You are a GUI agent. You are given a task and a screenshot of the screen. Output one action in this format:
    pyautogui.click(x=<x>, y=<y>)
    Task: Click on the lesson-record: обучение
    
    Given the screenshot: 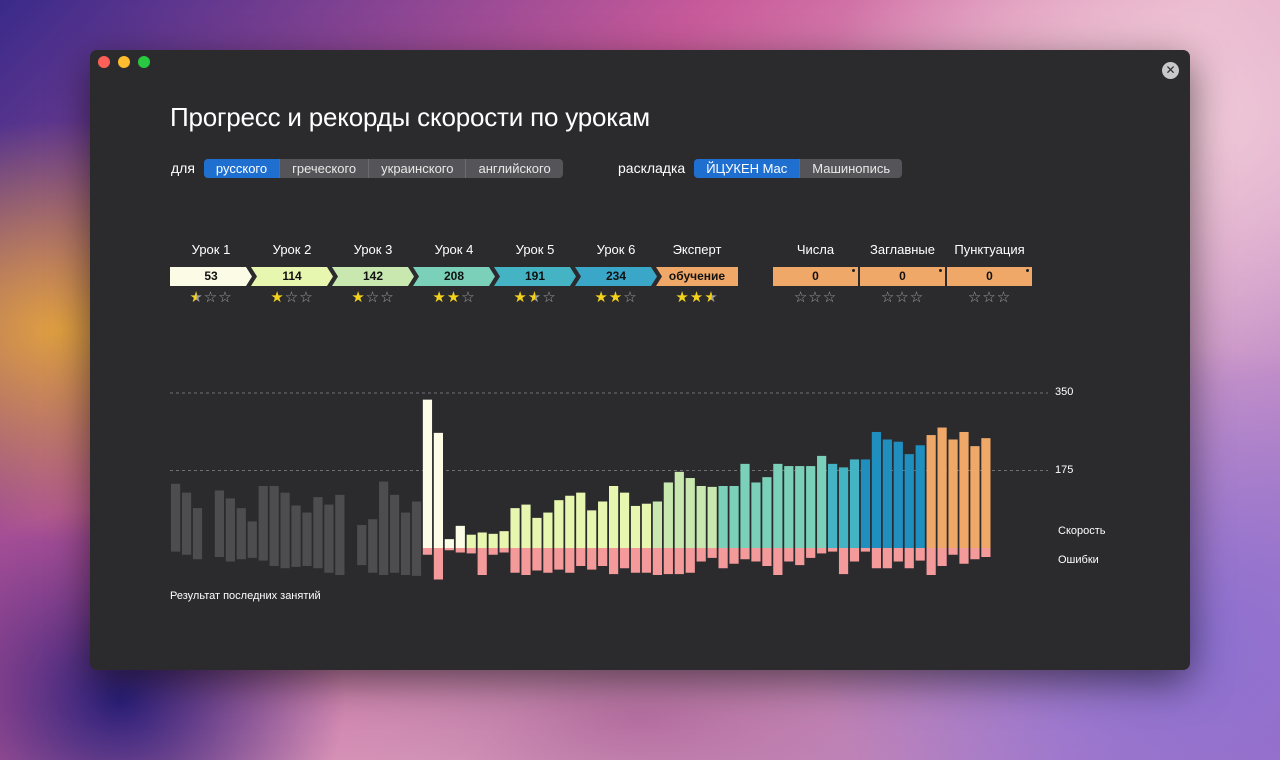 What is the action you would take?
    pyautogui.click(x=697, y=276)
    